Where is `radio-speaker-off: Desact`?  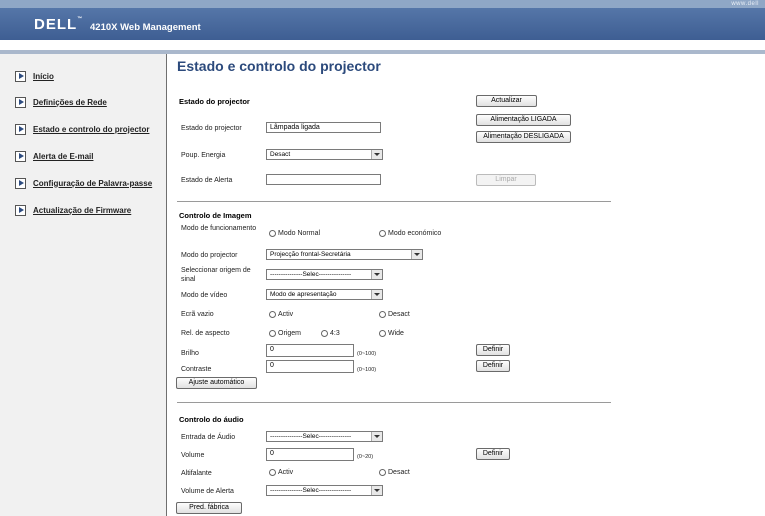 radio-speaker-off: Desact is located at coordinates (394, 472).